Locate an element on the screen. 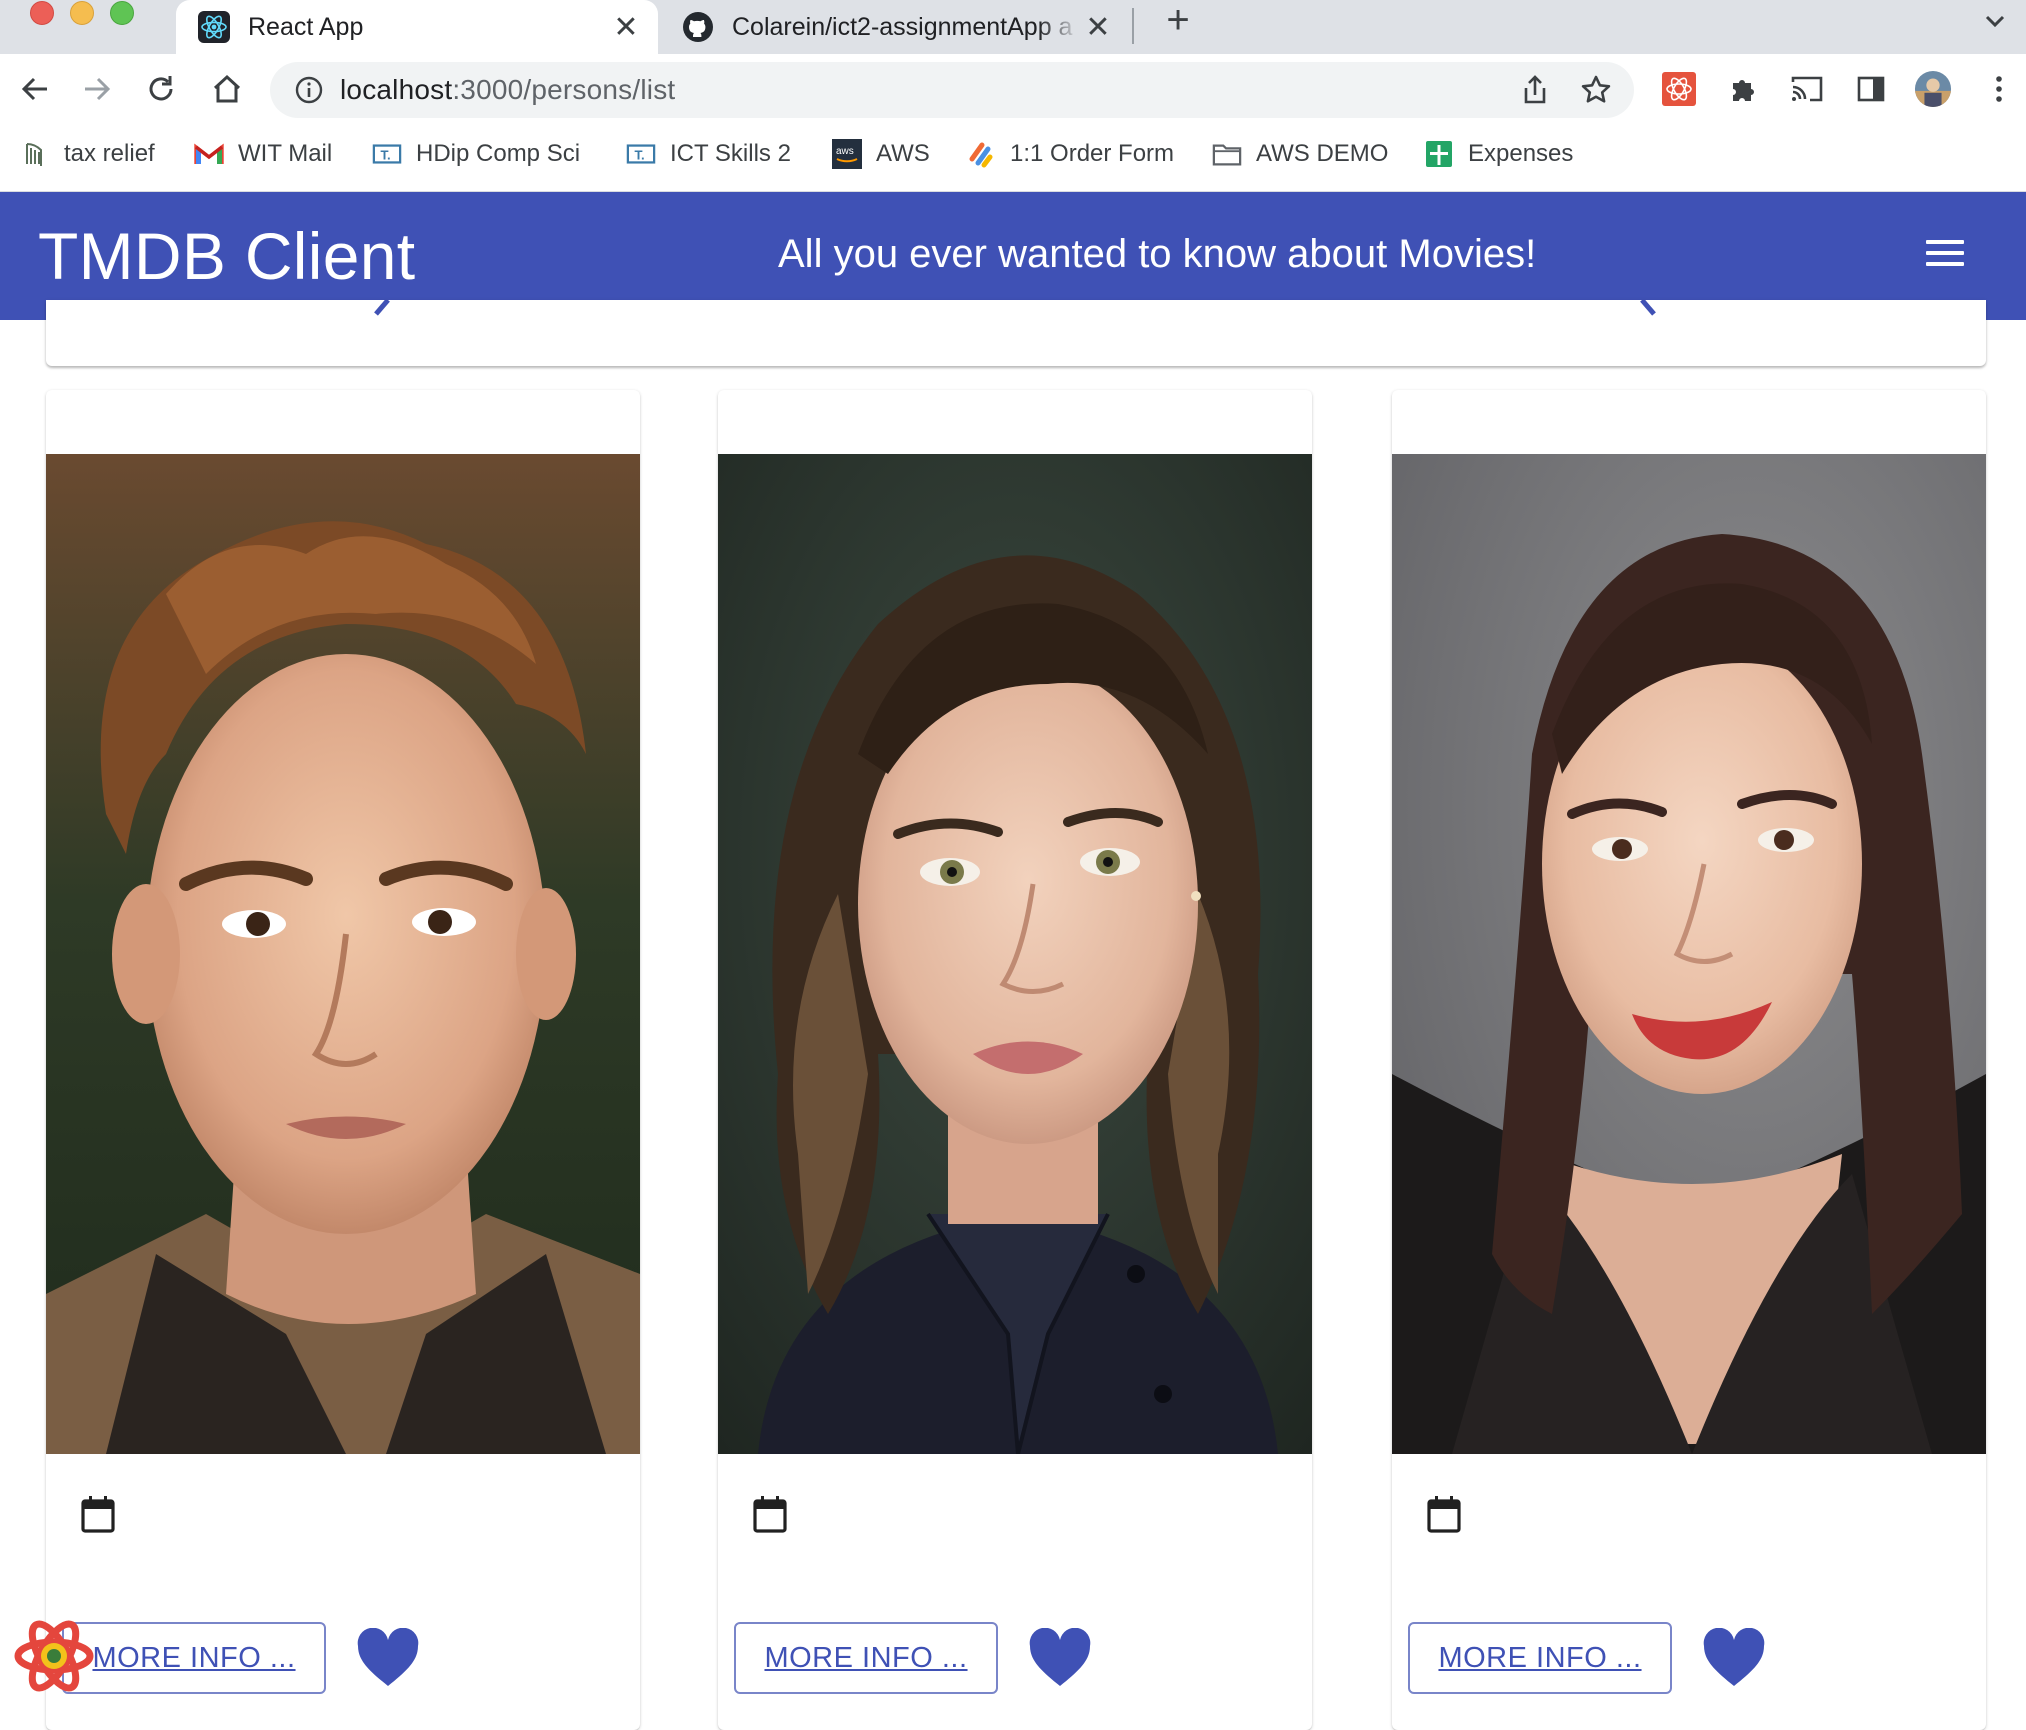 The width and height of the screenshot is (2026, 1730). reload-button is located at coordinates (161, 89).